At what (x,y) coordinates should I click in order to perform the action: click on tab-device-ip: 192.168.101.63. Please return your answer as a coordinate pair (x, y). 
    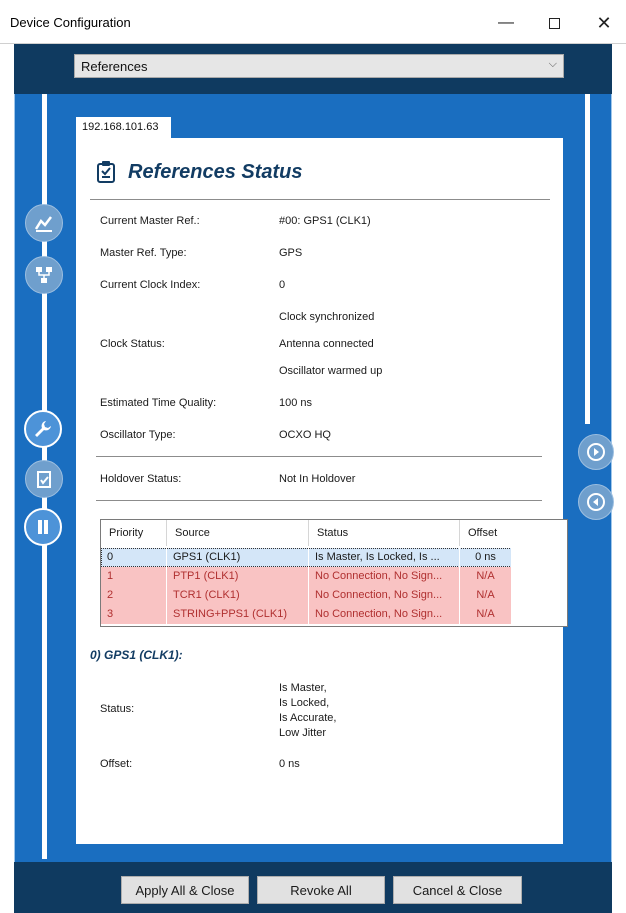
    Looking at the image, I should click on (123, 128).